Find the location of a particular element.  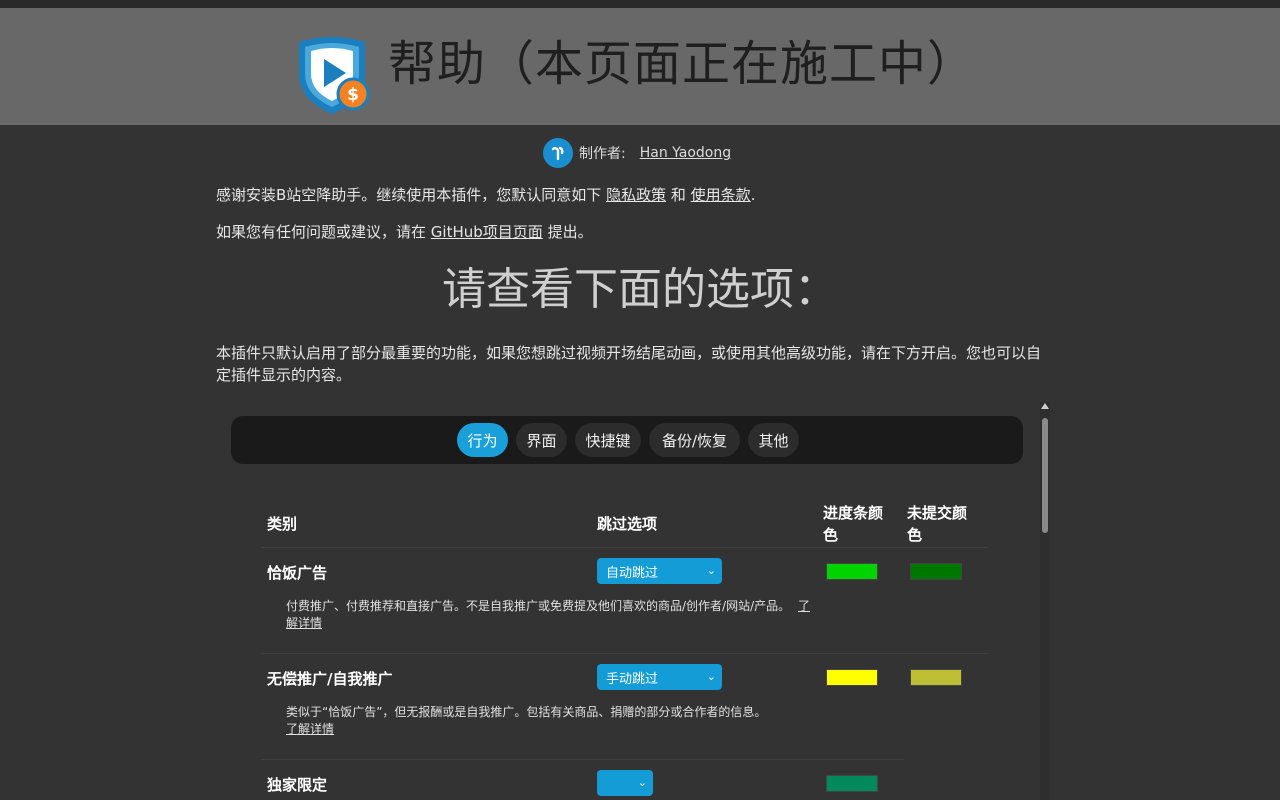

tab-backup-restore: 备份/恢复 is located at coordinates (694, 440).